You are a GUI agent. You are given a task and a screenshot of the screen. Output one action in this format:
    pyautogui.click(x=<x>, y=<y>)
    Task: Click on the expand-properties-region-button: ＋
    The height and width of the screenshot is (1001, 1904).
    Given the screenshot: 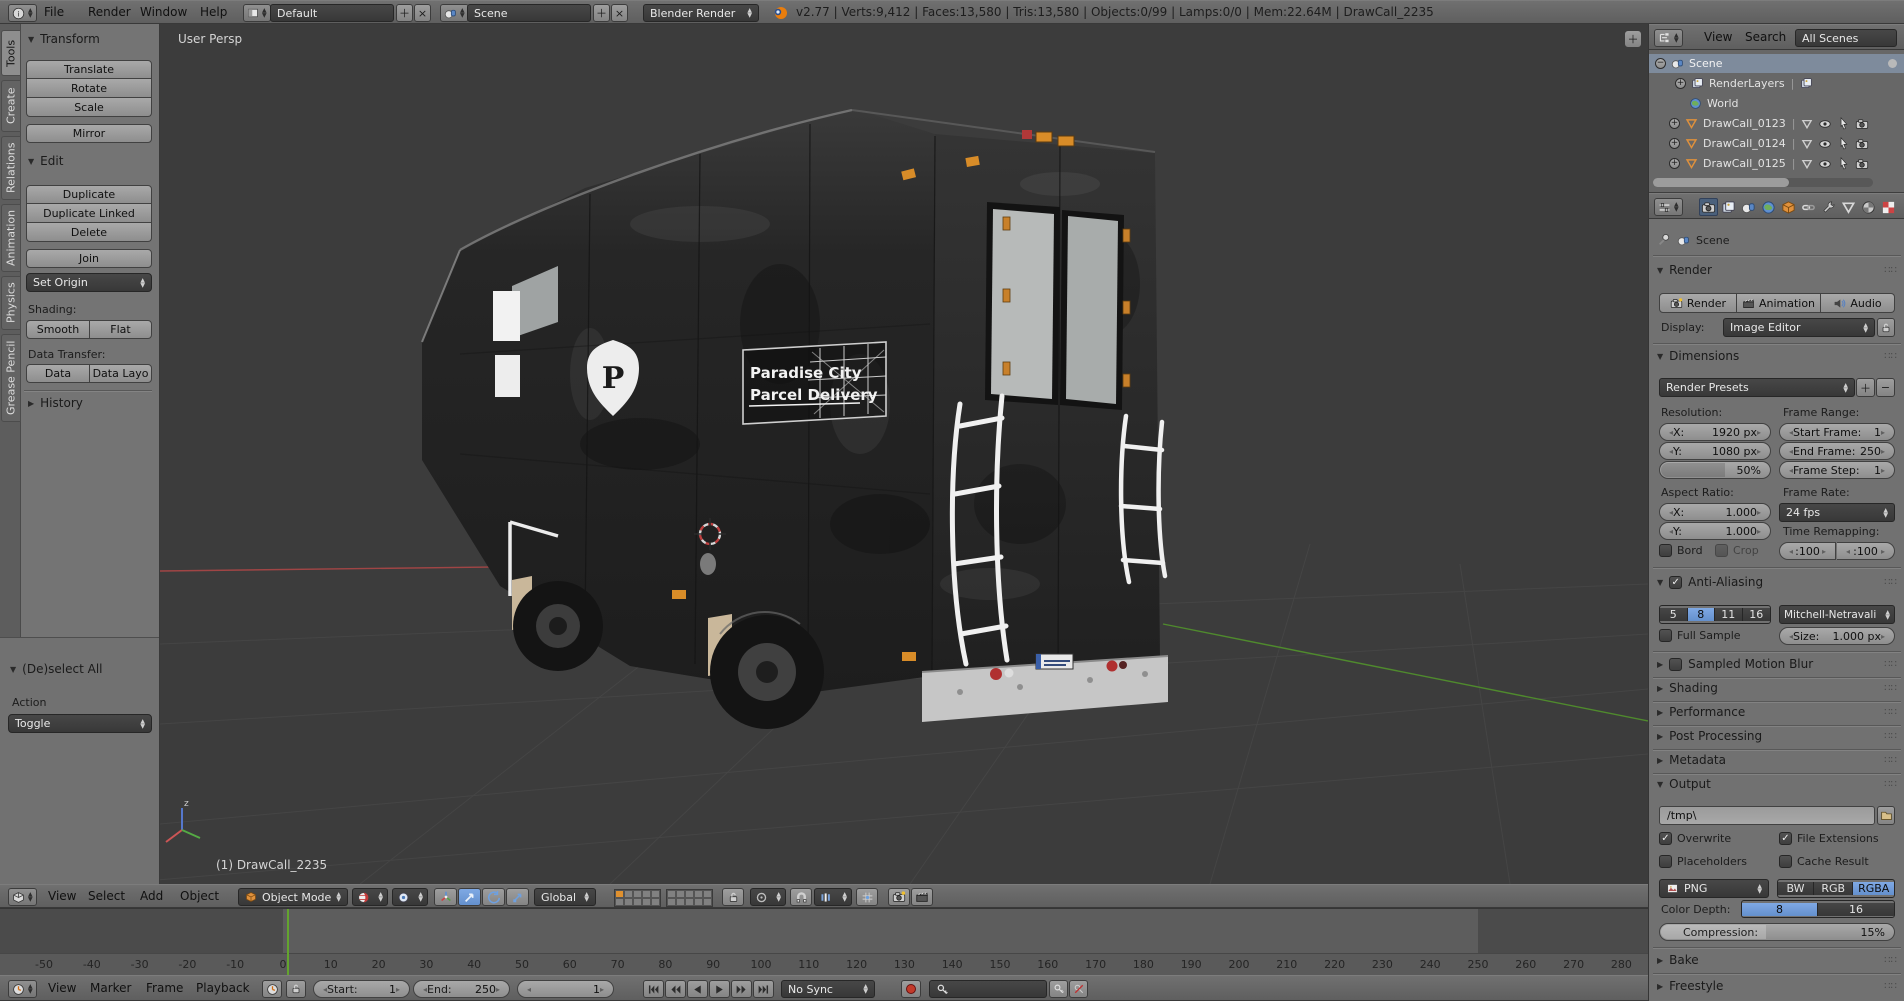 What is the action you would take?
    pyautogui.click(x=1633, y=39)
    